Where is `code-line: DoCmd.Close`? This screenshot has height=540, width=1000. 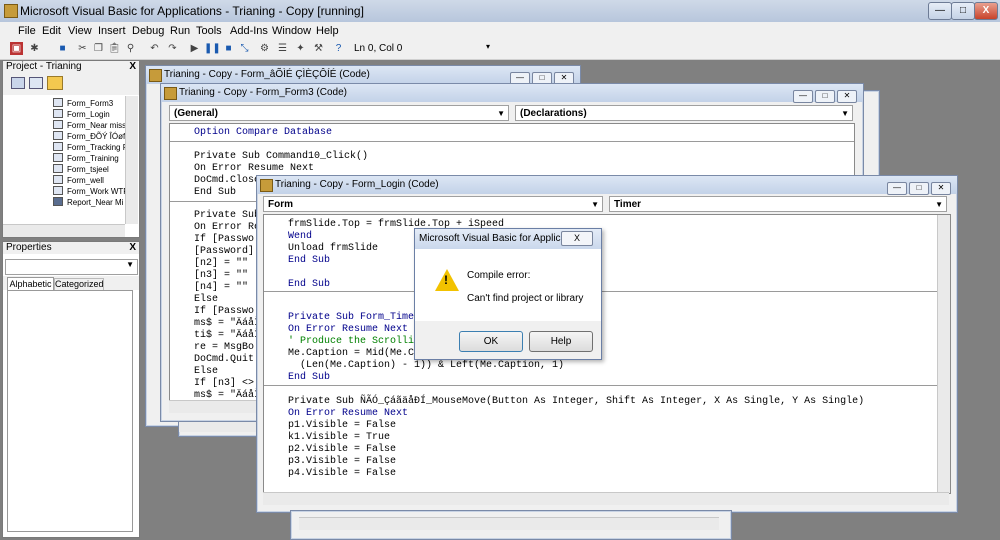
code-line: DoCmd.Close is located at coordinates (227, 180).